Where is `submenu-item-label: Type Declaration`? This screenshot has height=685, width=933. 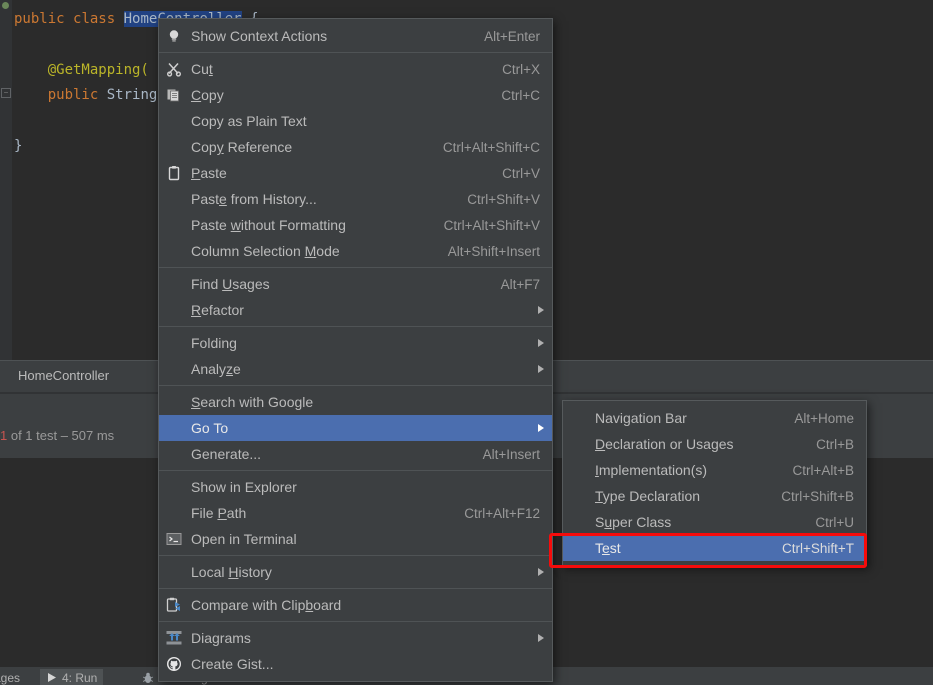
submenu-item-label: Type Declaration is located at coordinates (648, 496).